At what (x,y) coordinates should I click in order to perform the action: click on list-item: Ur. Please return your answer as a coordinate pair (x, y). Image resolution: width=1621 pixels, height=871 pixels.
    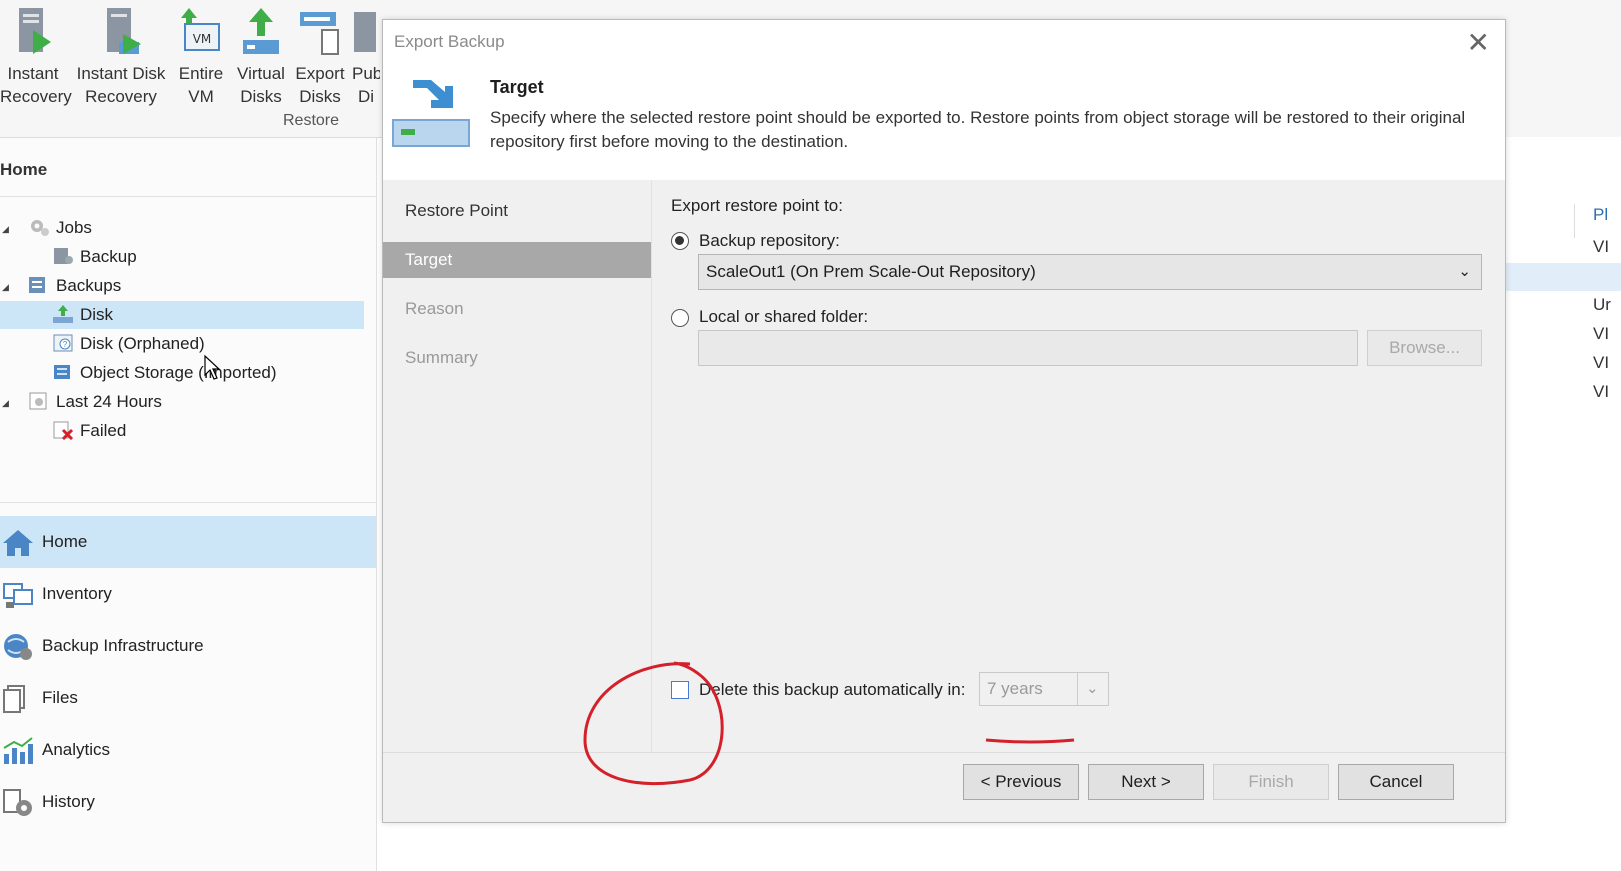
    Looking at the image, I should click on (1602, 305).